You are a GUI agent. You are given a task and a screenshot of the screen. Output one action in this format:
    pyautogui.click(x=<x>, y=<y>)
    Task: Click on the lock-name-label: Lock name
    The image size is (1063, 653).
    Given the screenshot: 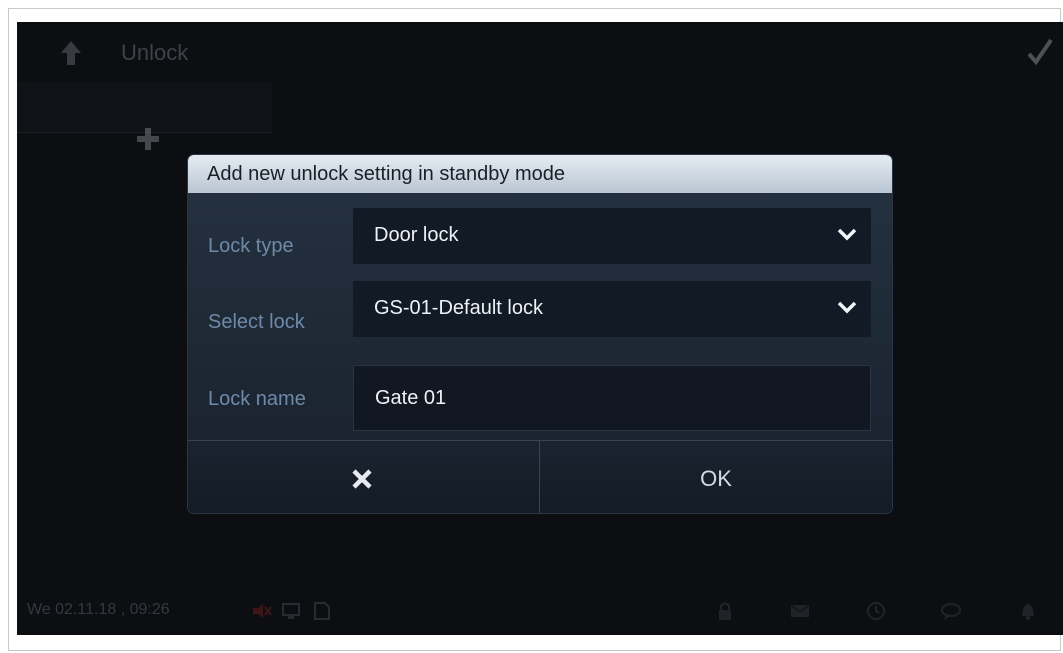 What is the action you would take?
    pyautogui.click(x=257, y=399)
    